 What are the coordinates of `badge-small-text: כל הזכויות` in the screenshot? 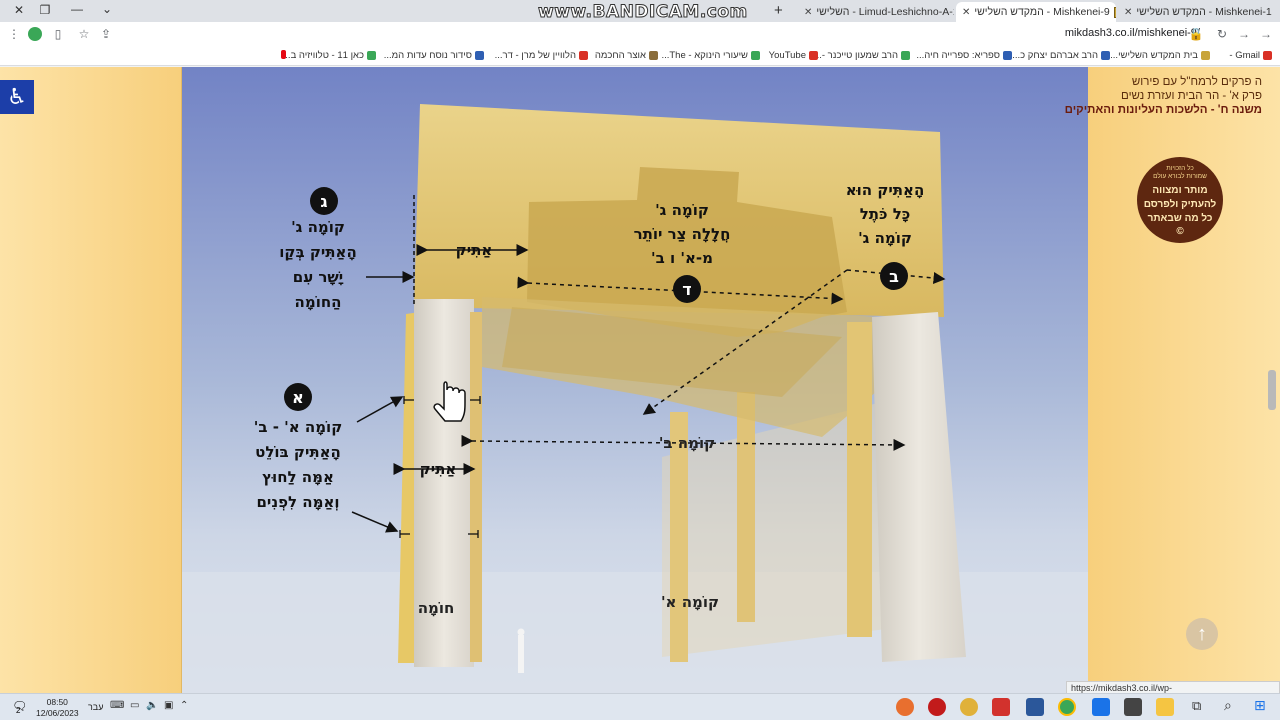 It's located at (1180, 168).